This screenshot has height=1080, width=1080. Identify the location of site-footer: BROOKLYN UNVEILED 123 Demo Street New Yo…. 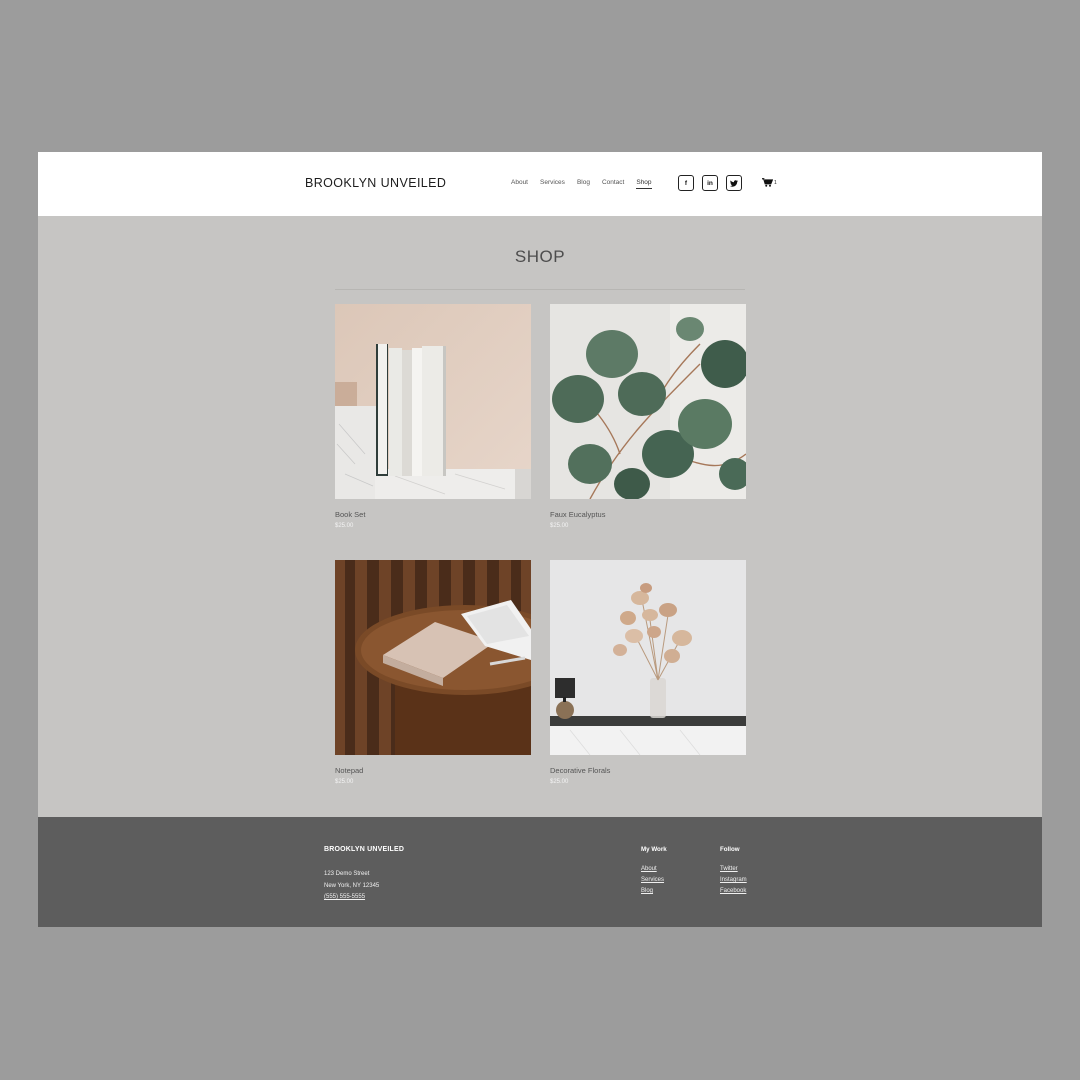
(540, 872).